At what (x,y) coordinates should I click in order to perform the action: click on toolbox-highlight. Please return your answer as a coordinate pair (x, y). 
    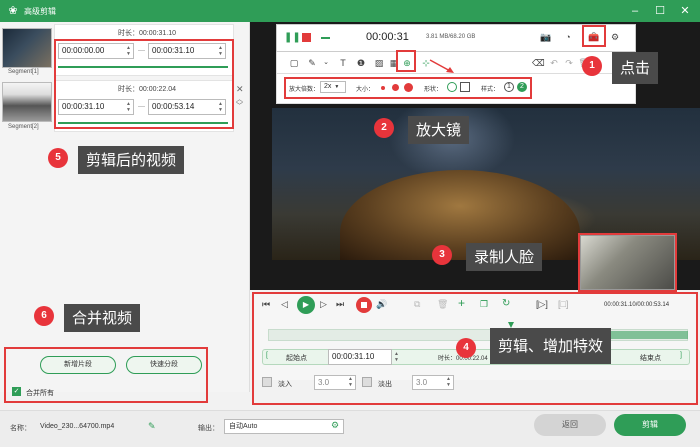
    Looking at the image, I should click on (594, 36).